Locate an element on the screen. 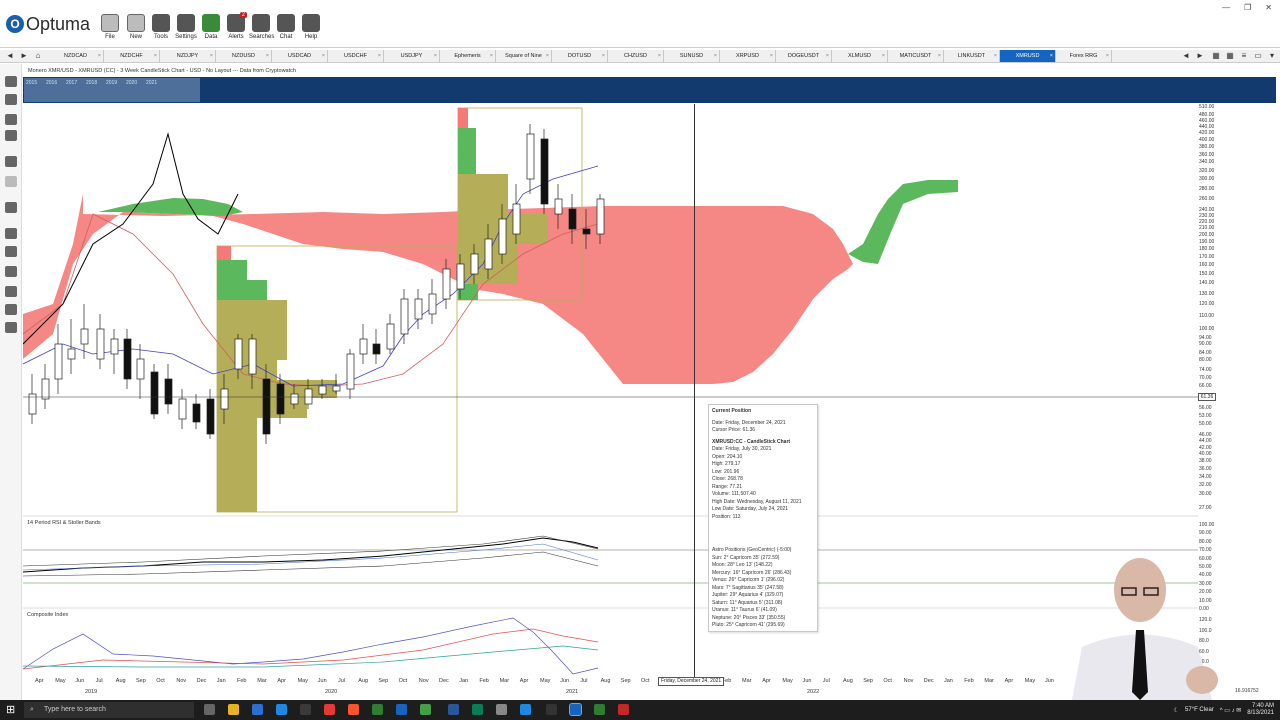 The image size is (1280, 720). redo-icon is located at coordinates (11, 181).